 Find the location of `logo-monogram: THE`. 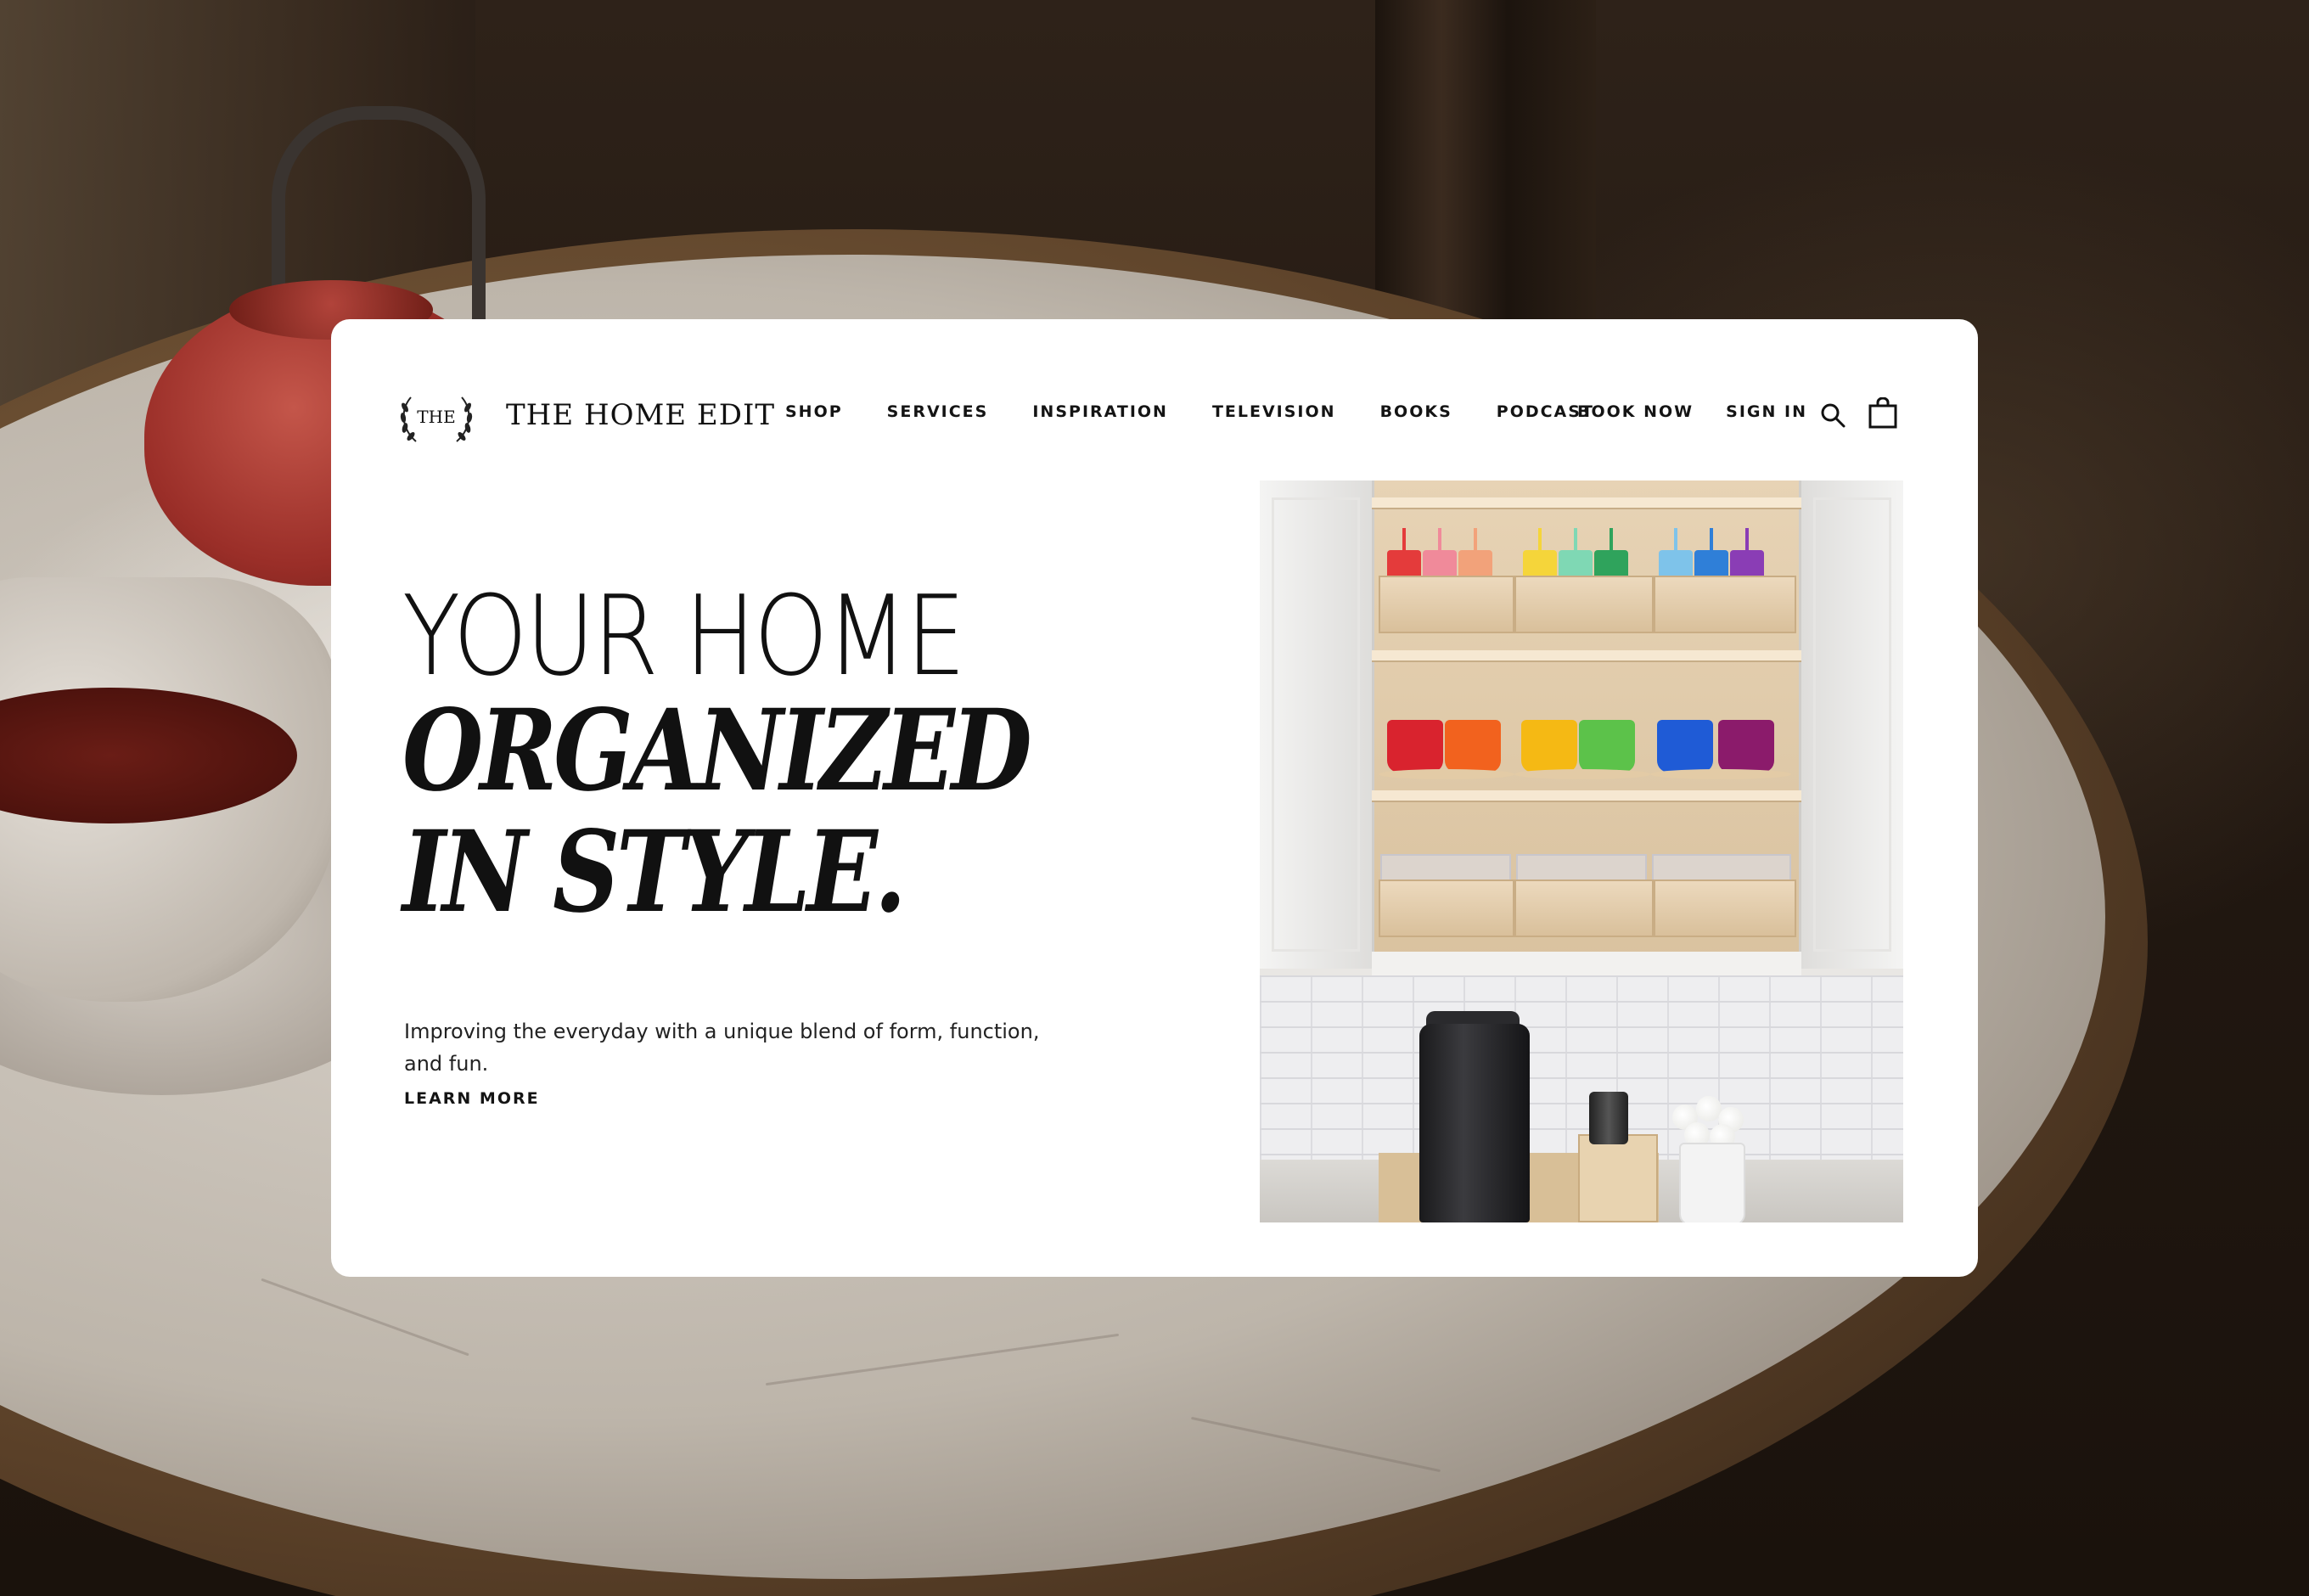

logo-monogram: THE is located at coordinates (436, 417).